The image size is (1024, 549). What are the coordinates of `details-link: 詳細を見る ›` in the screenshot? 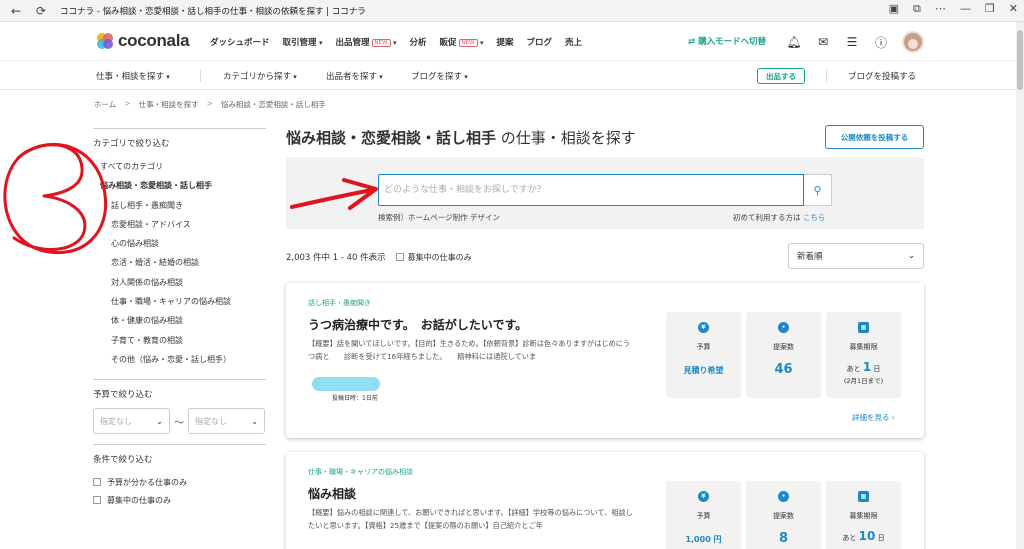 It's located at (873, 417).